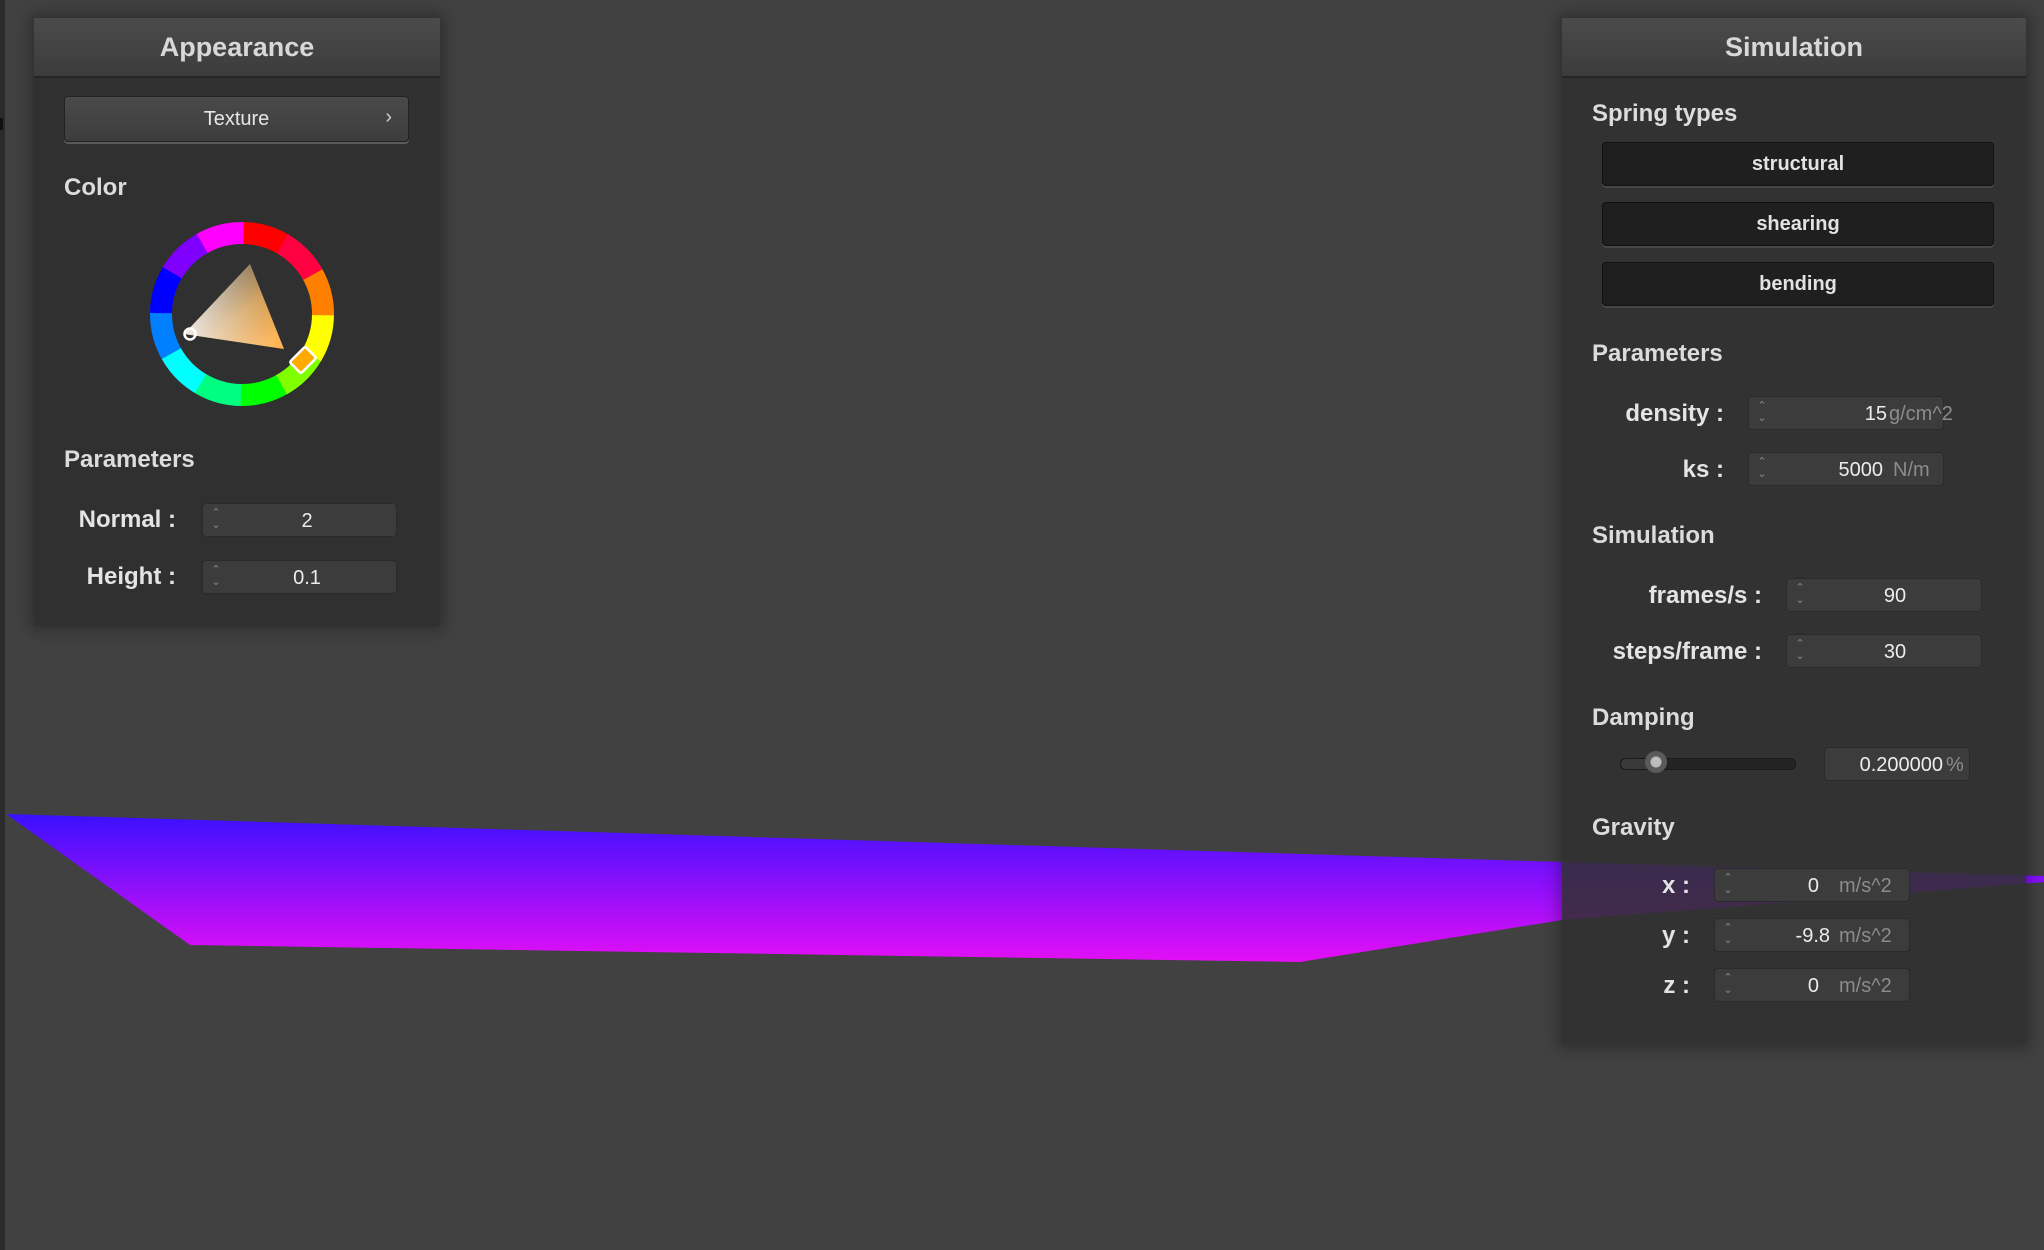 The height and width of the screenshot is (1250, 2044). Describe the element at coordinates (1798, 284) in the screenshot. I see `spring-bending-button: bending` at that location.